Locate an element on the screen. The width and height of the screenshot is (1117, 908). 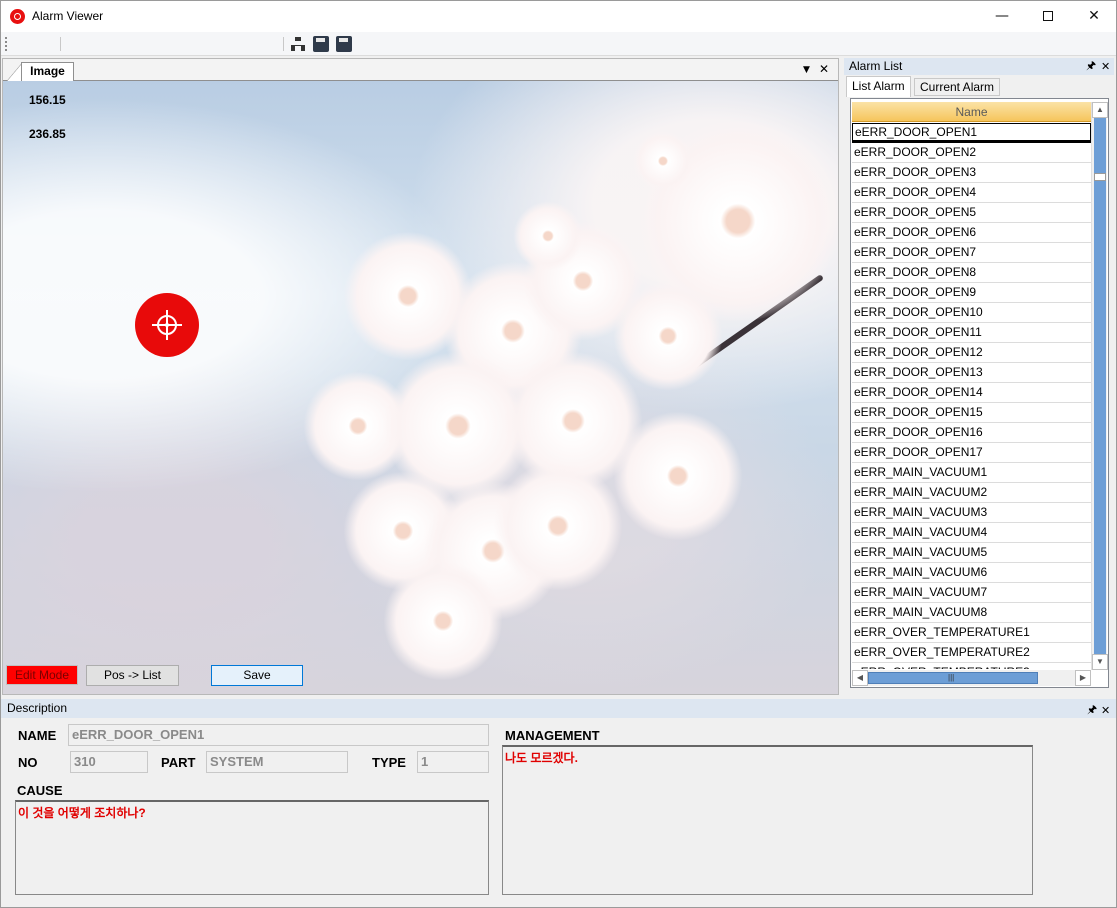
list-item: eERR_MAIN_VACUUM4 is located at coordinates (971, 533).